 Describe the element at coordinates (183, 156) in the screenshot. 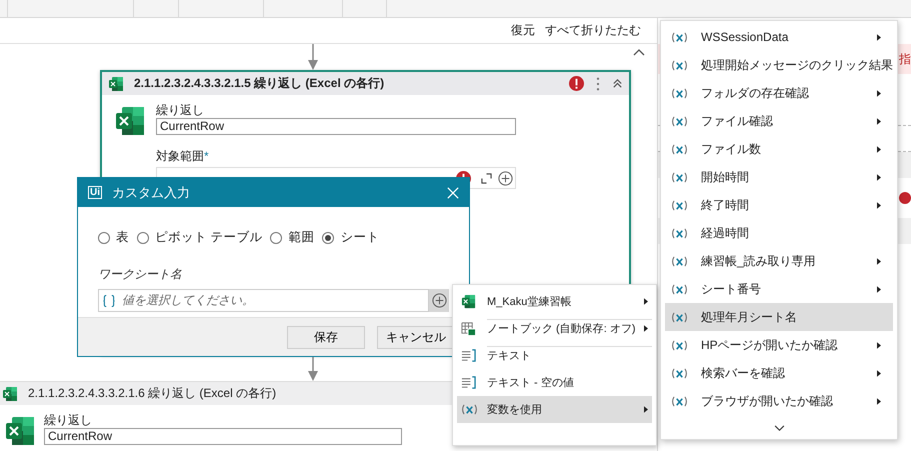

I see `field-label: 対象範囲*` at that location.